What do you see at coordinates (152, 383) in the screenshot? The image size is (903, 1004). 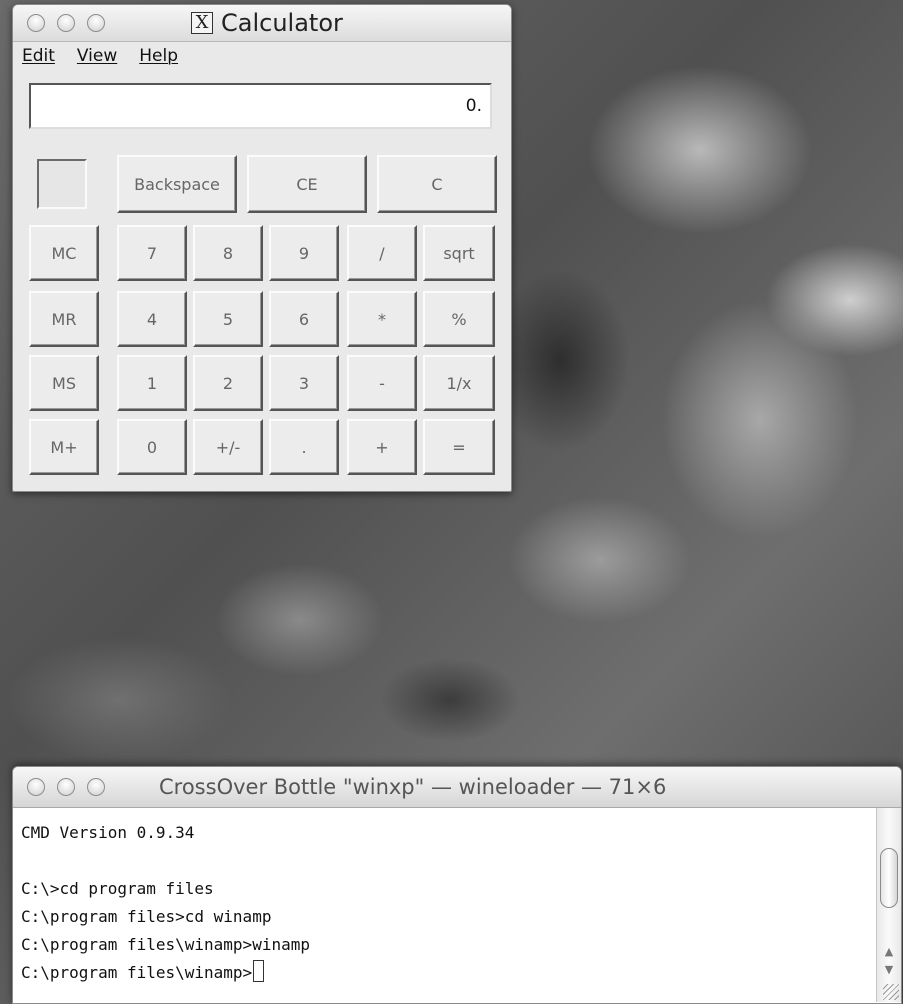 I see `digit-1-button: 1` at bounding box center [152, 383].